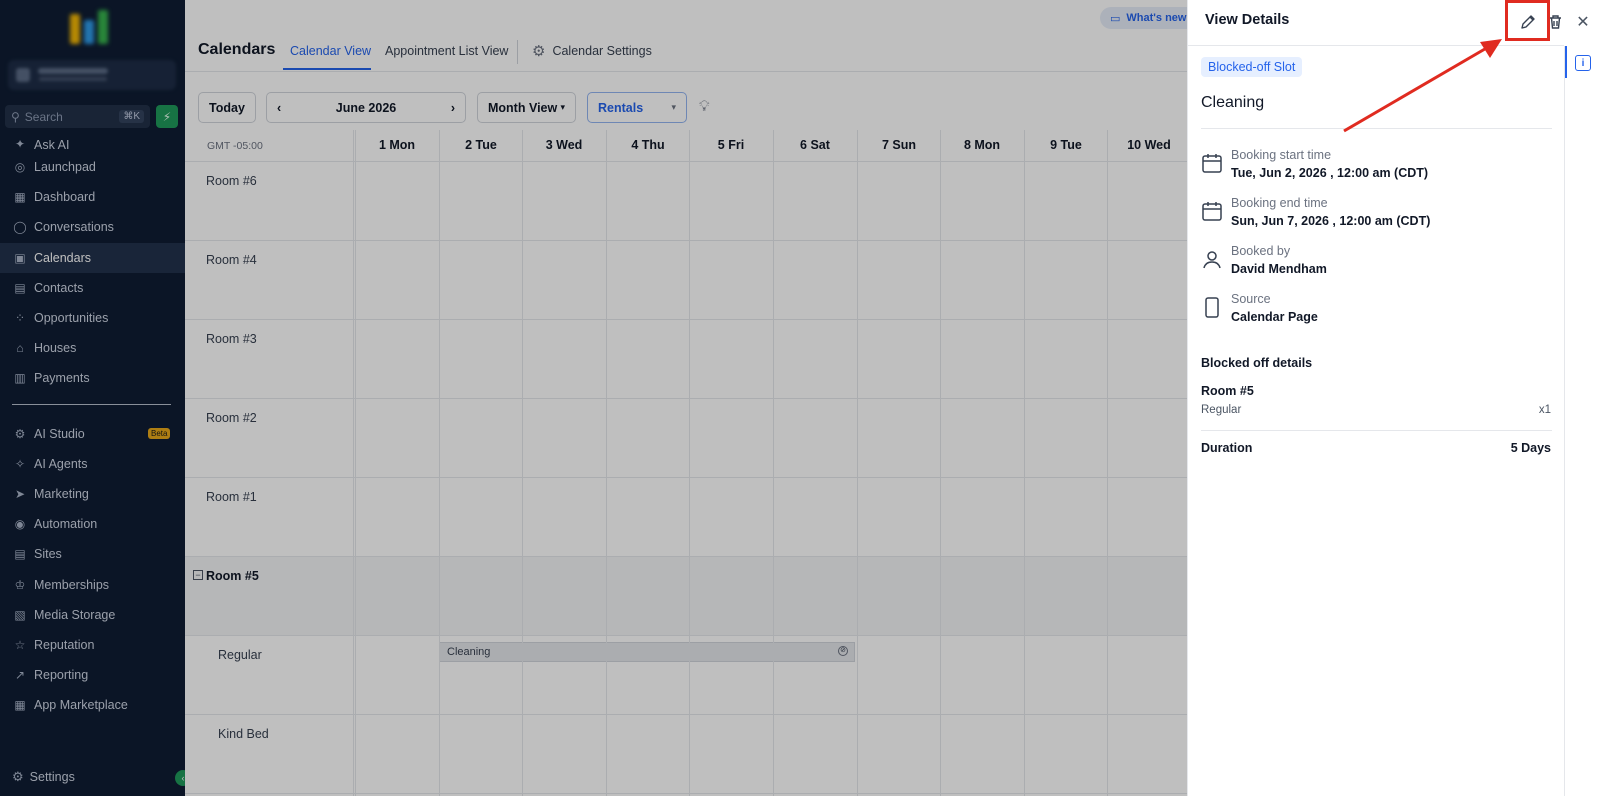 This screenshot has width=1600, height=796. I want to click on search-icon: ⚲, so click(15, 116).